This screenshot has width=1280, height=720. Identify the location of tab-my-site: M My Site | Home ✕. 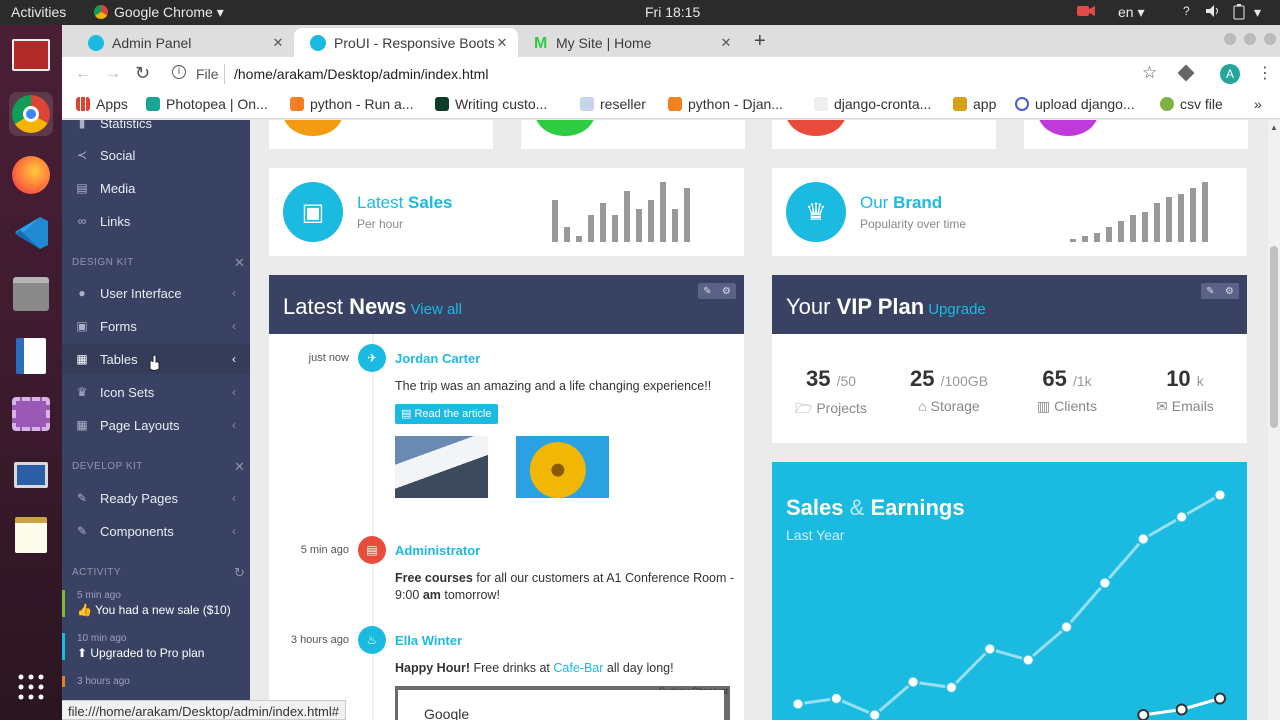
(630, 42).